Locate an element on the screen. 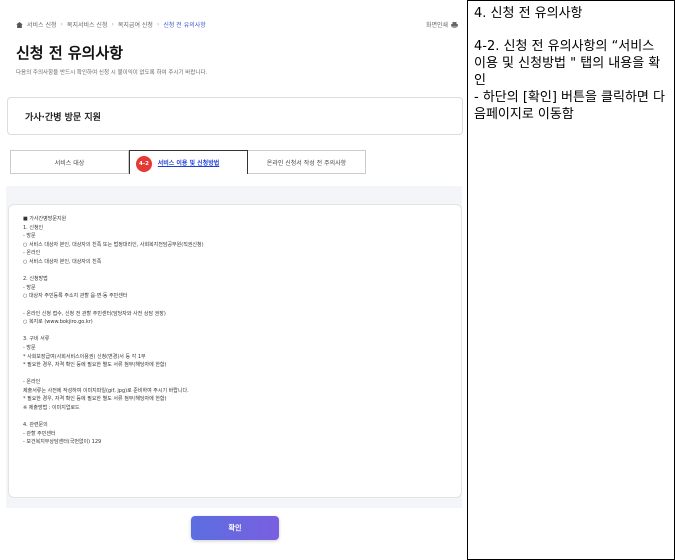  breadcrumb: 서비스 신청 › 복지서비스 신청 › 복지급여 신청 › 신청 전 유의사항 is located at coordinates (111, 24).